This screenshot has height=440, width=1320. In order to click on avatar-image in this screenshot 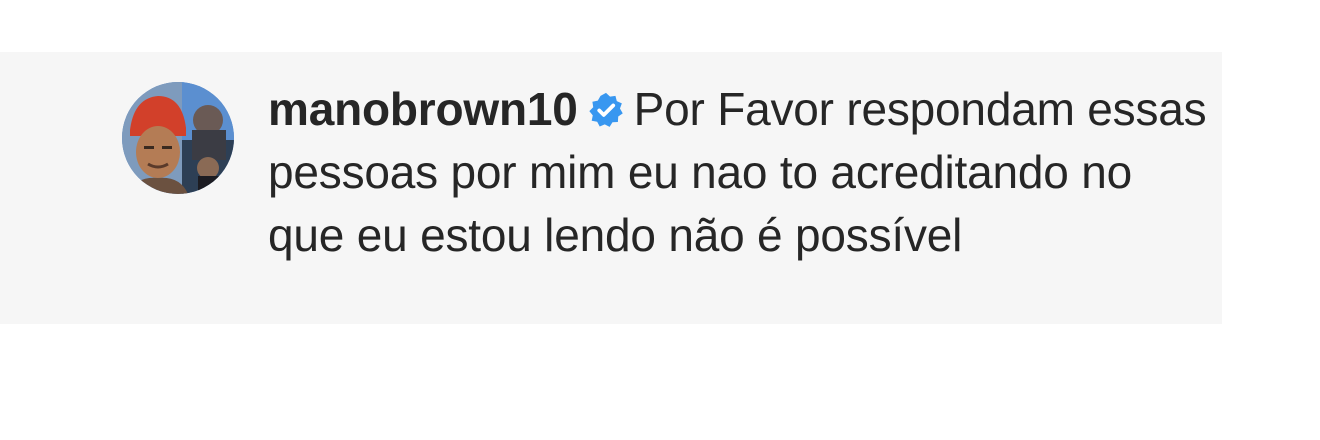, I will do `click(178, 138)`.